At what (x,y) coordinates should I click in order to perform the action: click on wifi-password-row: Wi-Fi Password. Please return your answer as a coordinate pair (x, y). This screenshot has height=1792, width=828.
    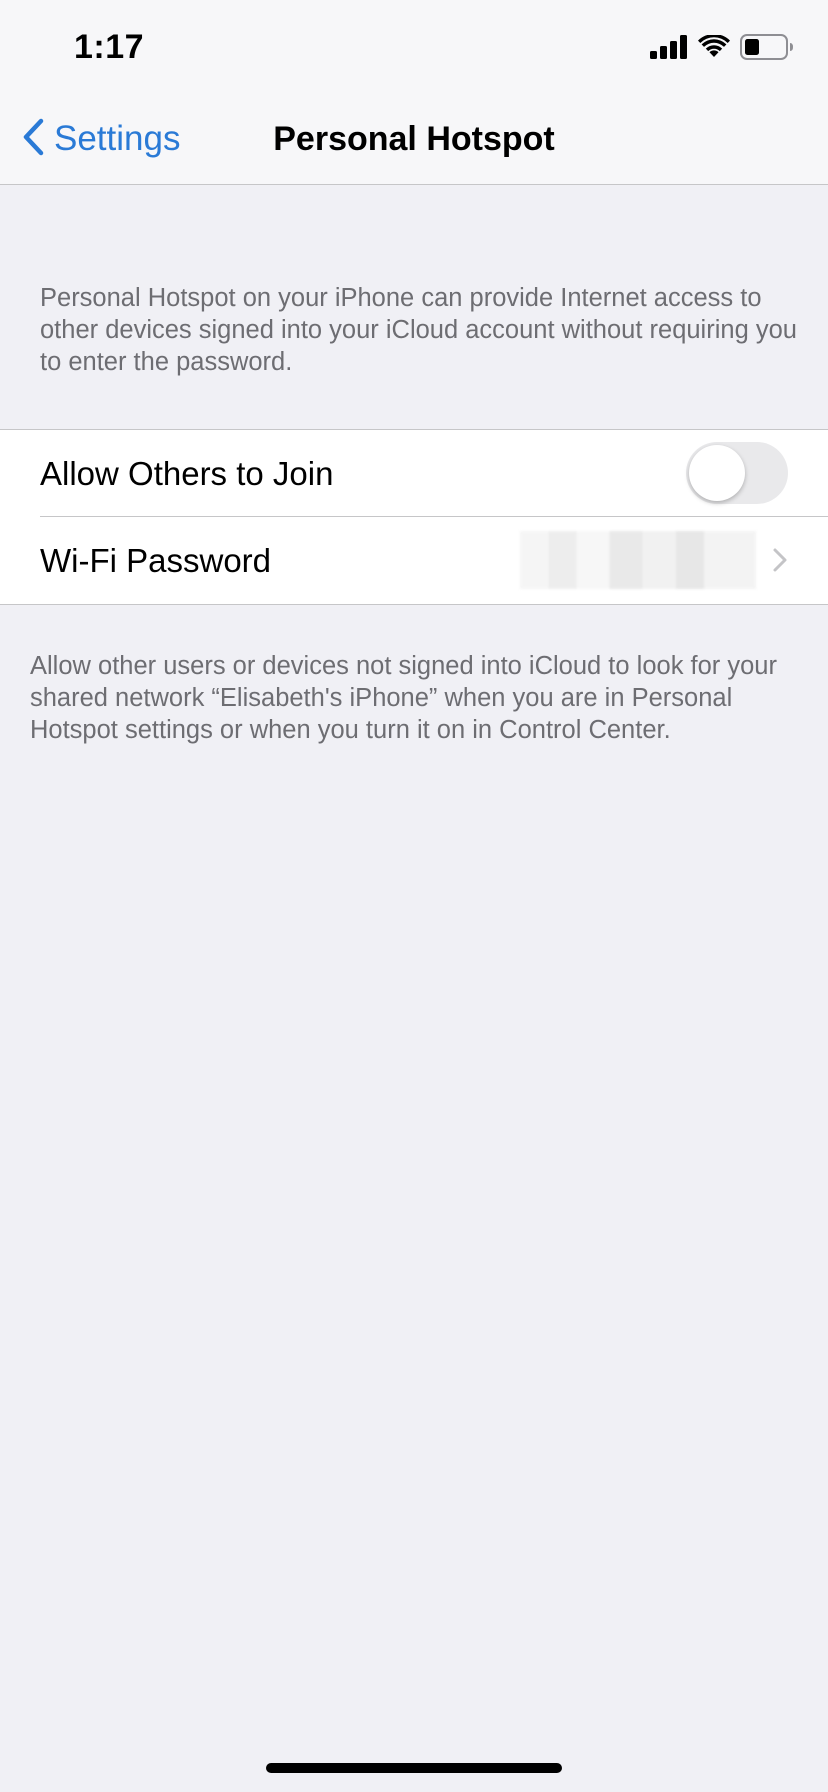
    Looking at the image, I should click on (414, 560).